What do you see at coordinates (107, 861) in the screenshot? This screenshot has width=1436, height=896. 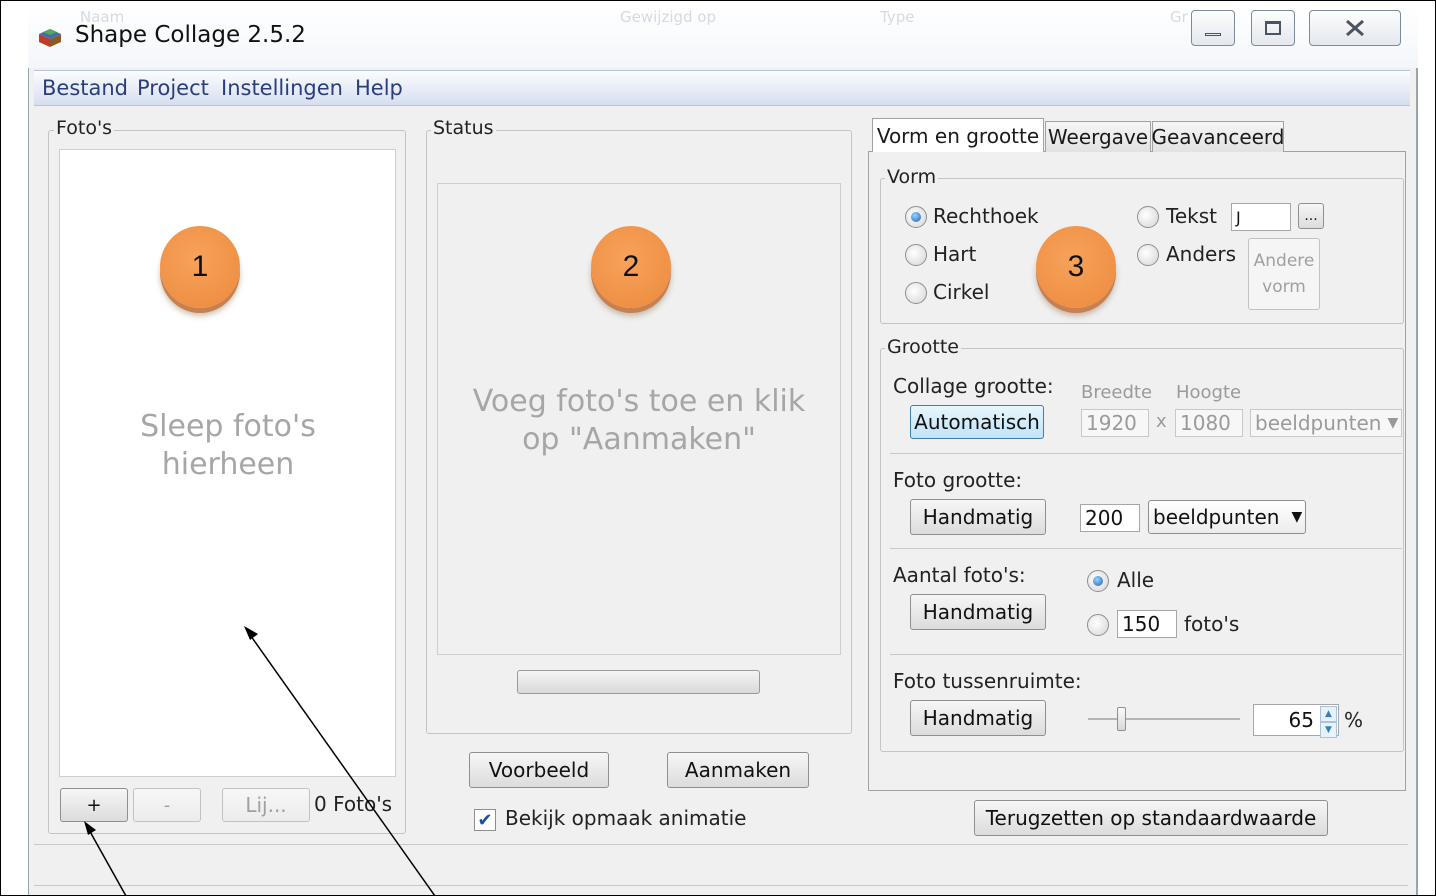 I see `arrow-to-add-button` at bounding box center [107, 861].